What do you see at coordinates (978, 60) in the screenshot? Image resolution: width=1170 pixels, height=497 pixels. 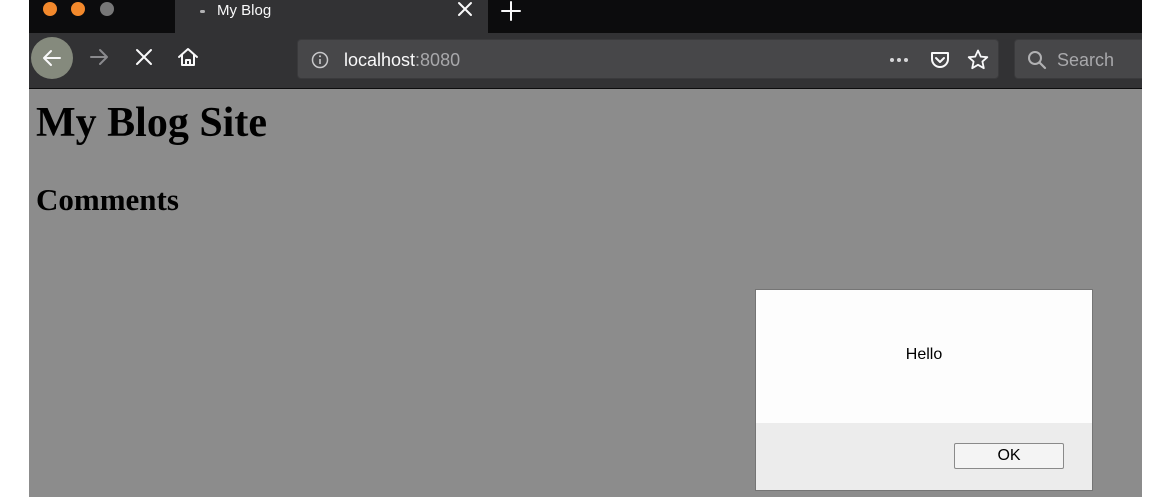 I see `bookmark-star-icon` at bounding box center [978, 60].